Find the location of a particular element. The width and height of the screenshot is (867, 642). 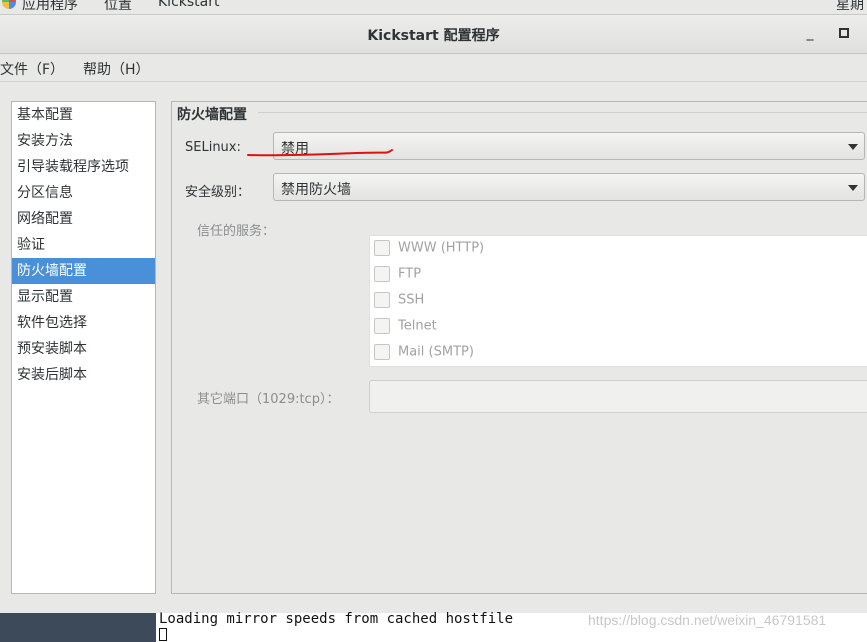

window-title: Kickstart 配置程序 is located at coordinates (433, 36).